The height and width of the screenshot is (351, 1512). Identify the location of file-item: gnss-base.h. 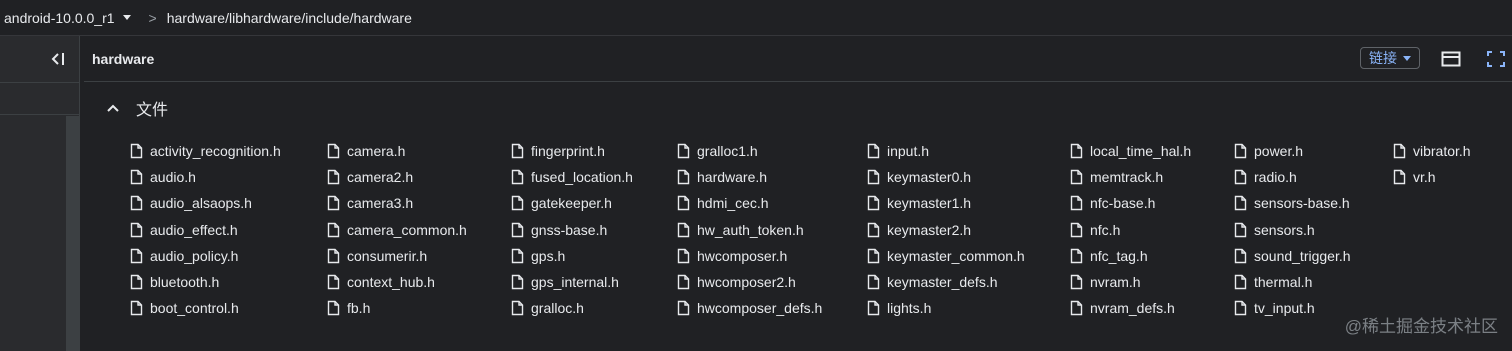
(572, 230).